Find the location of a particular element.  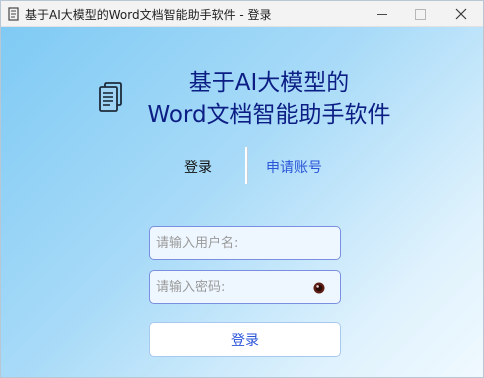

tab-login: 登录 is located at coordinates (198, 167).